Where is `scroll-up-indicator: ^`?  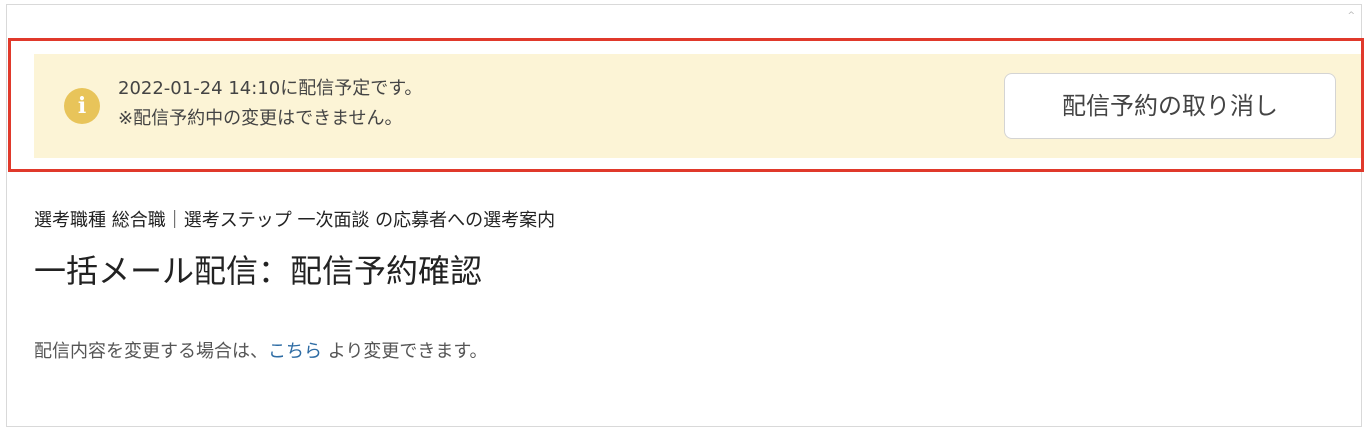 scroll-up-indicator: ^ is located at coordinates (1351, 16).